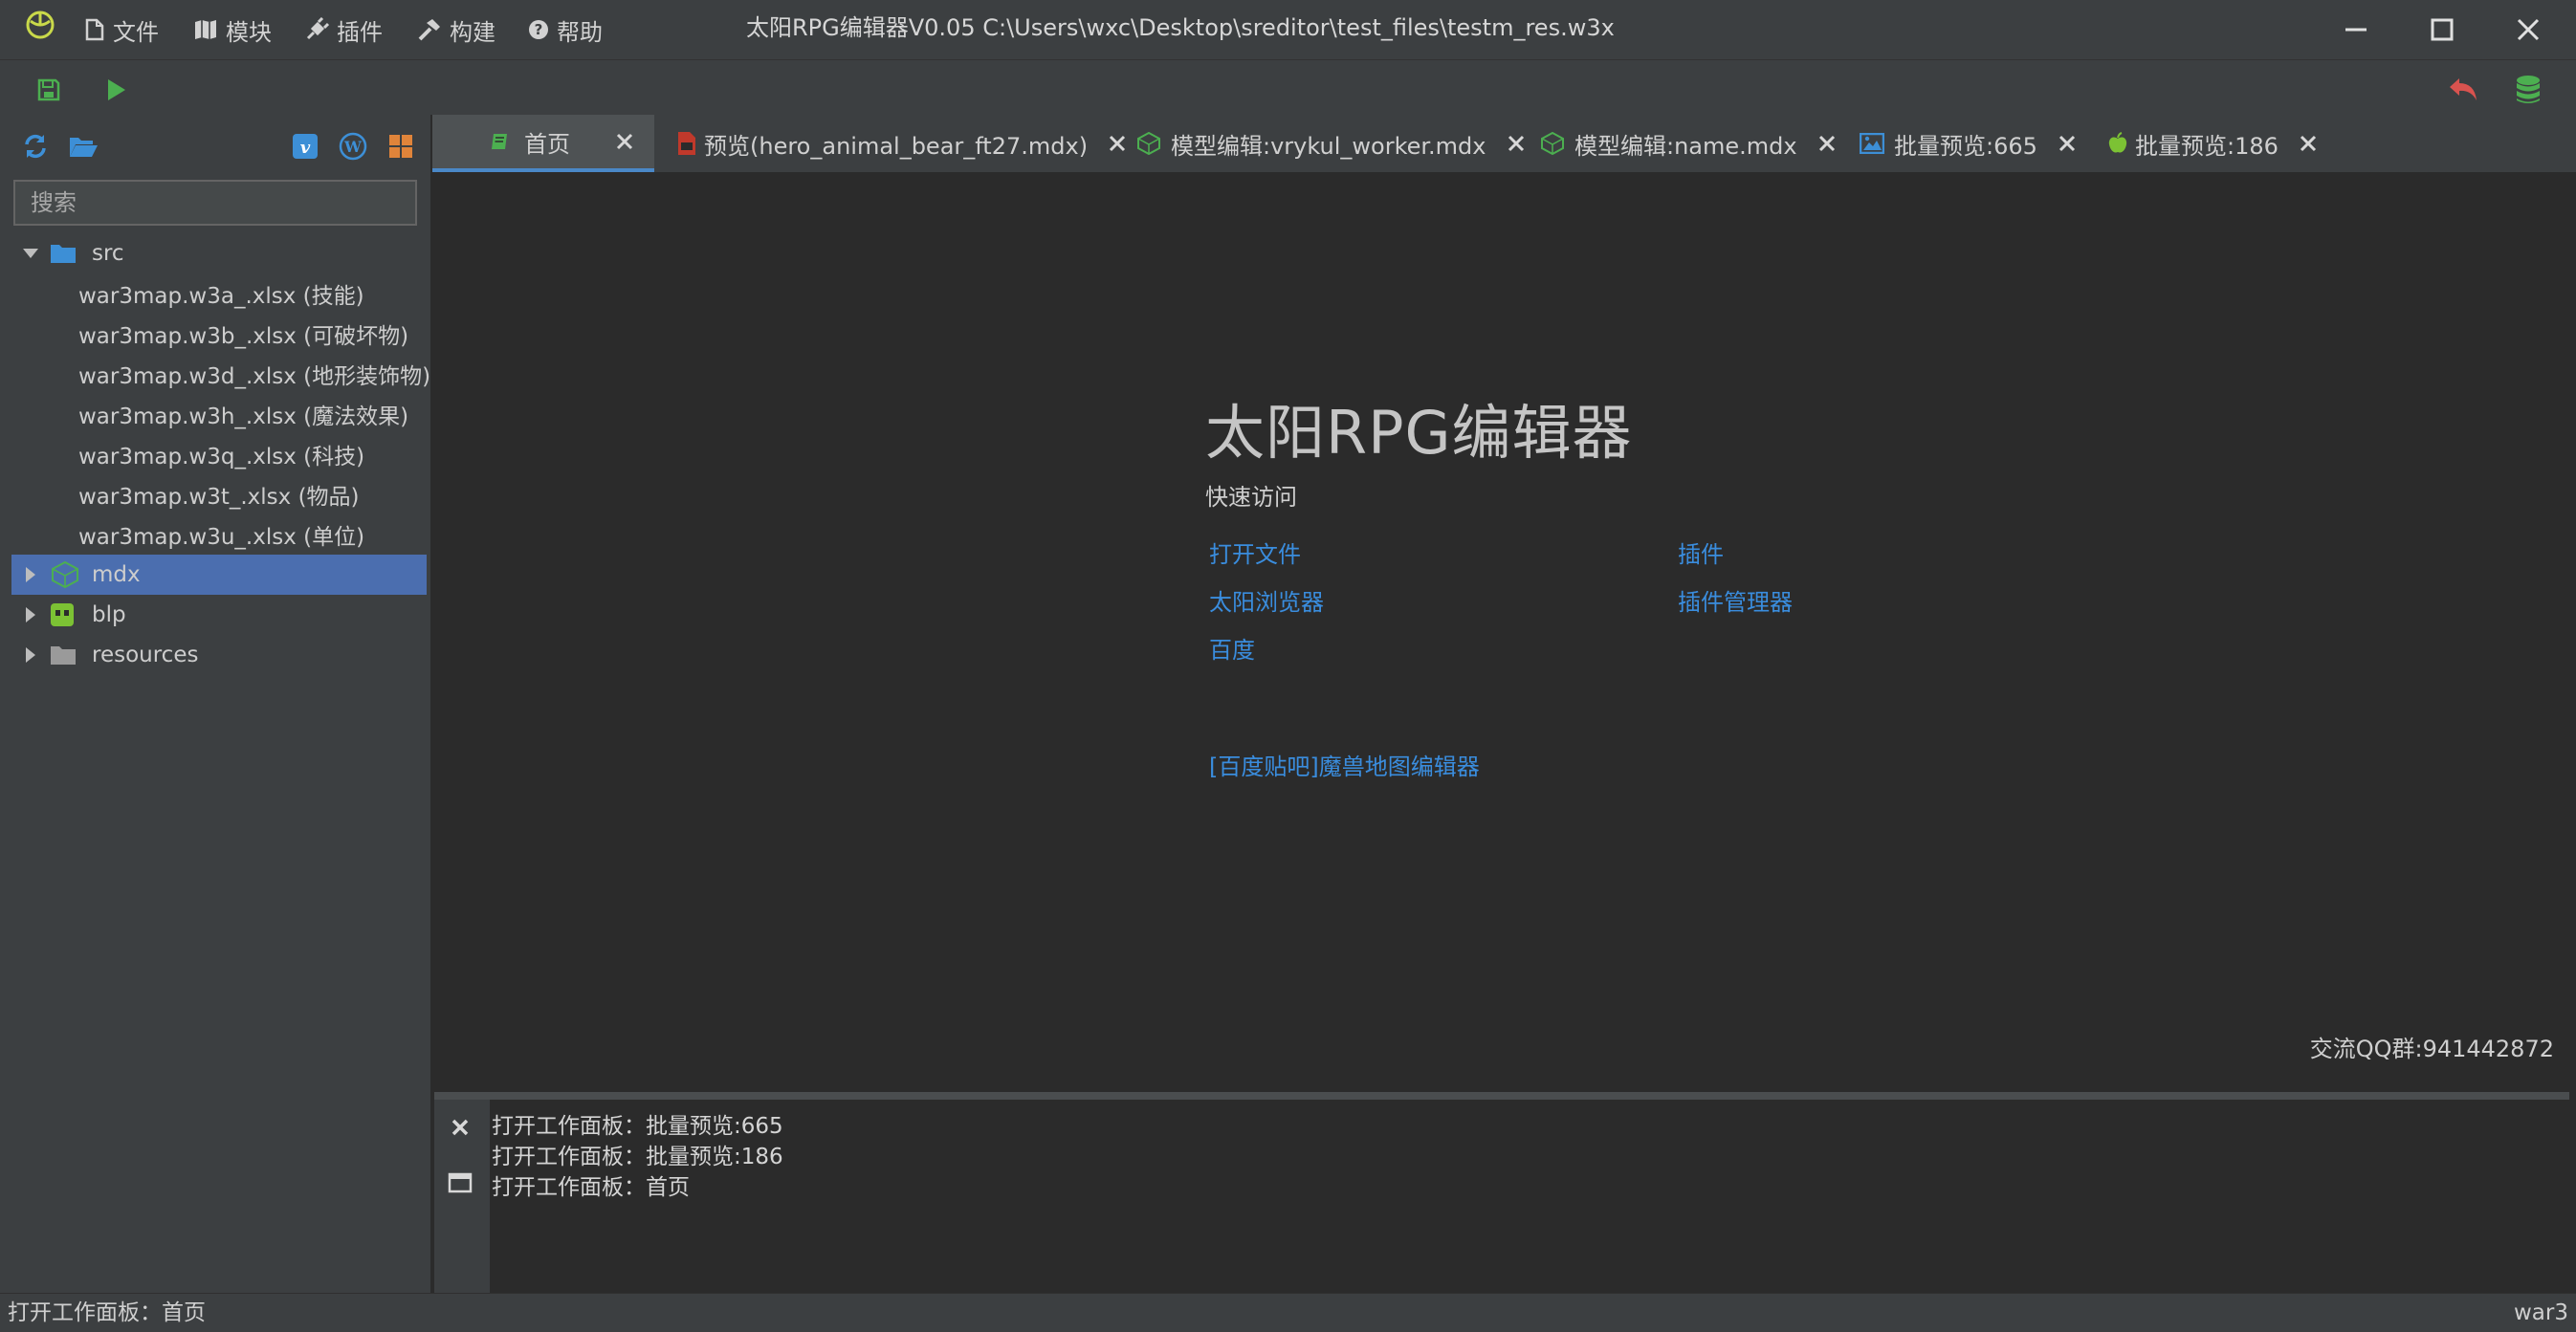 This screenshot has height=1332, width=2576. I want to click on tree-item-w3u: war3map.w3u_.xlsx (单位), so click(219, 534).